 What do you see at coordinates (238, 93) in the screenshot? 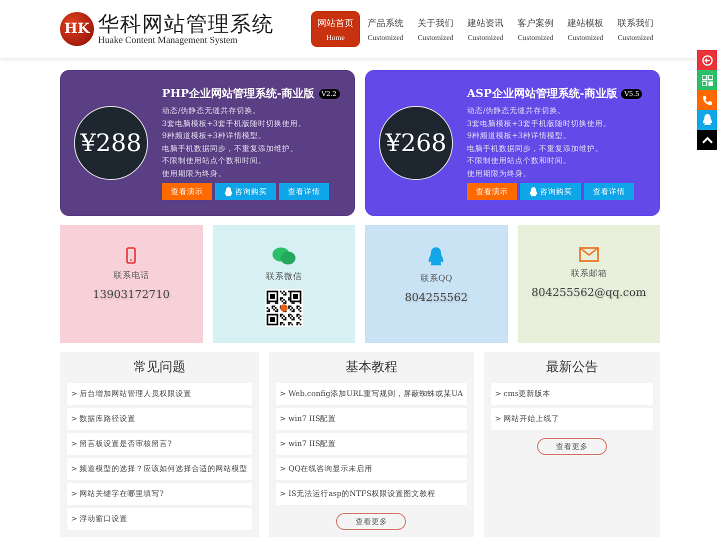
I see `product-title: PHP企业网站管理系统-商业版` at bounding box center [238, 93].